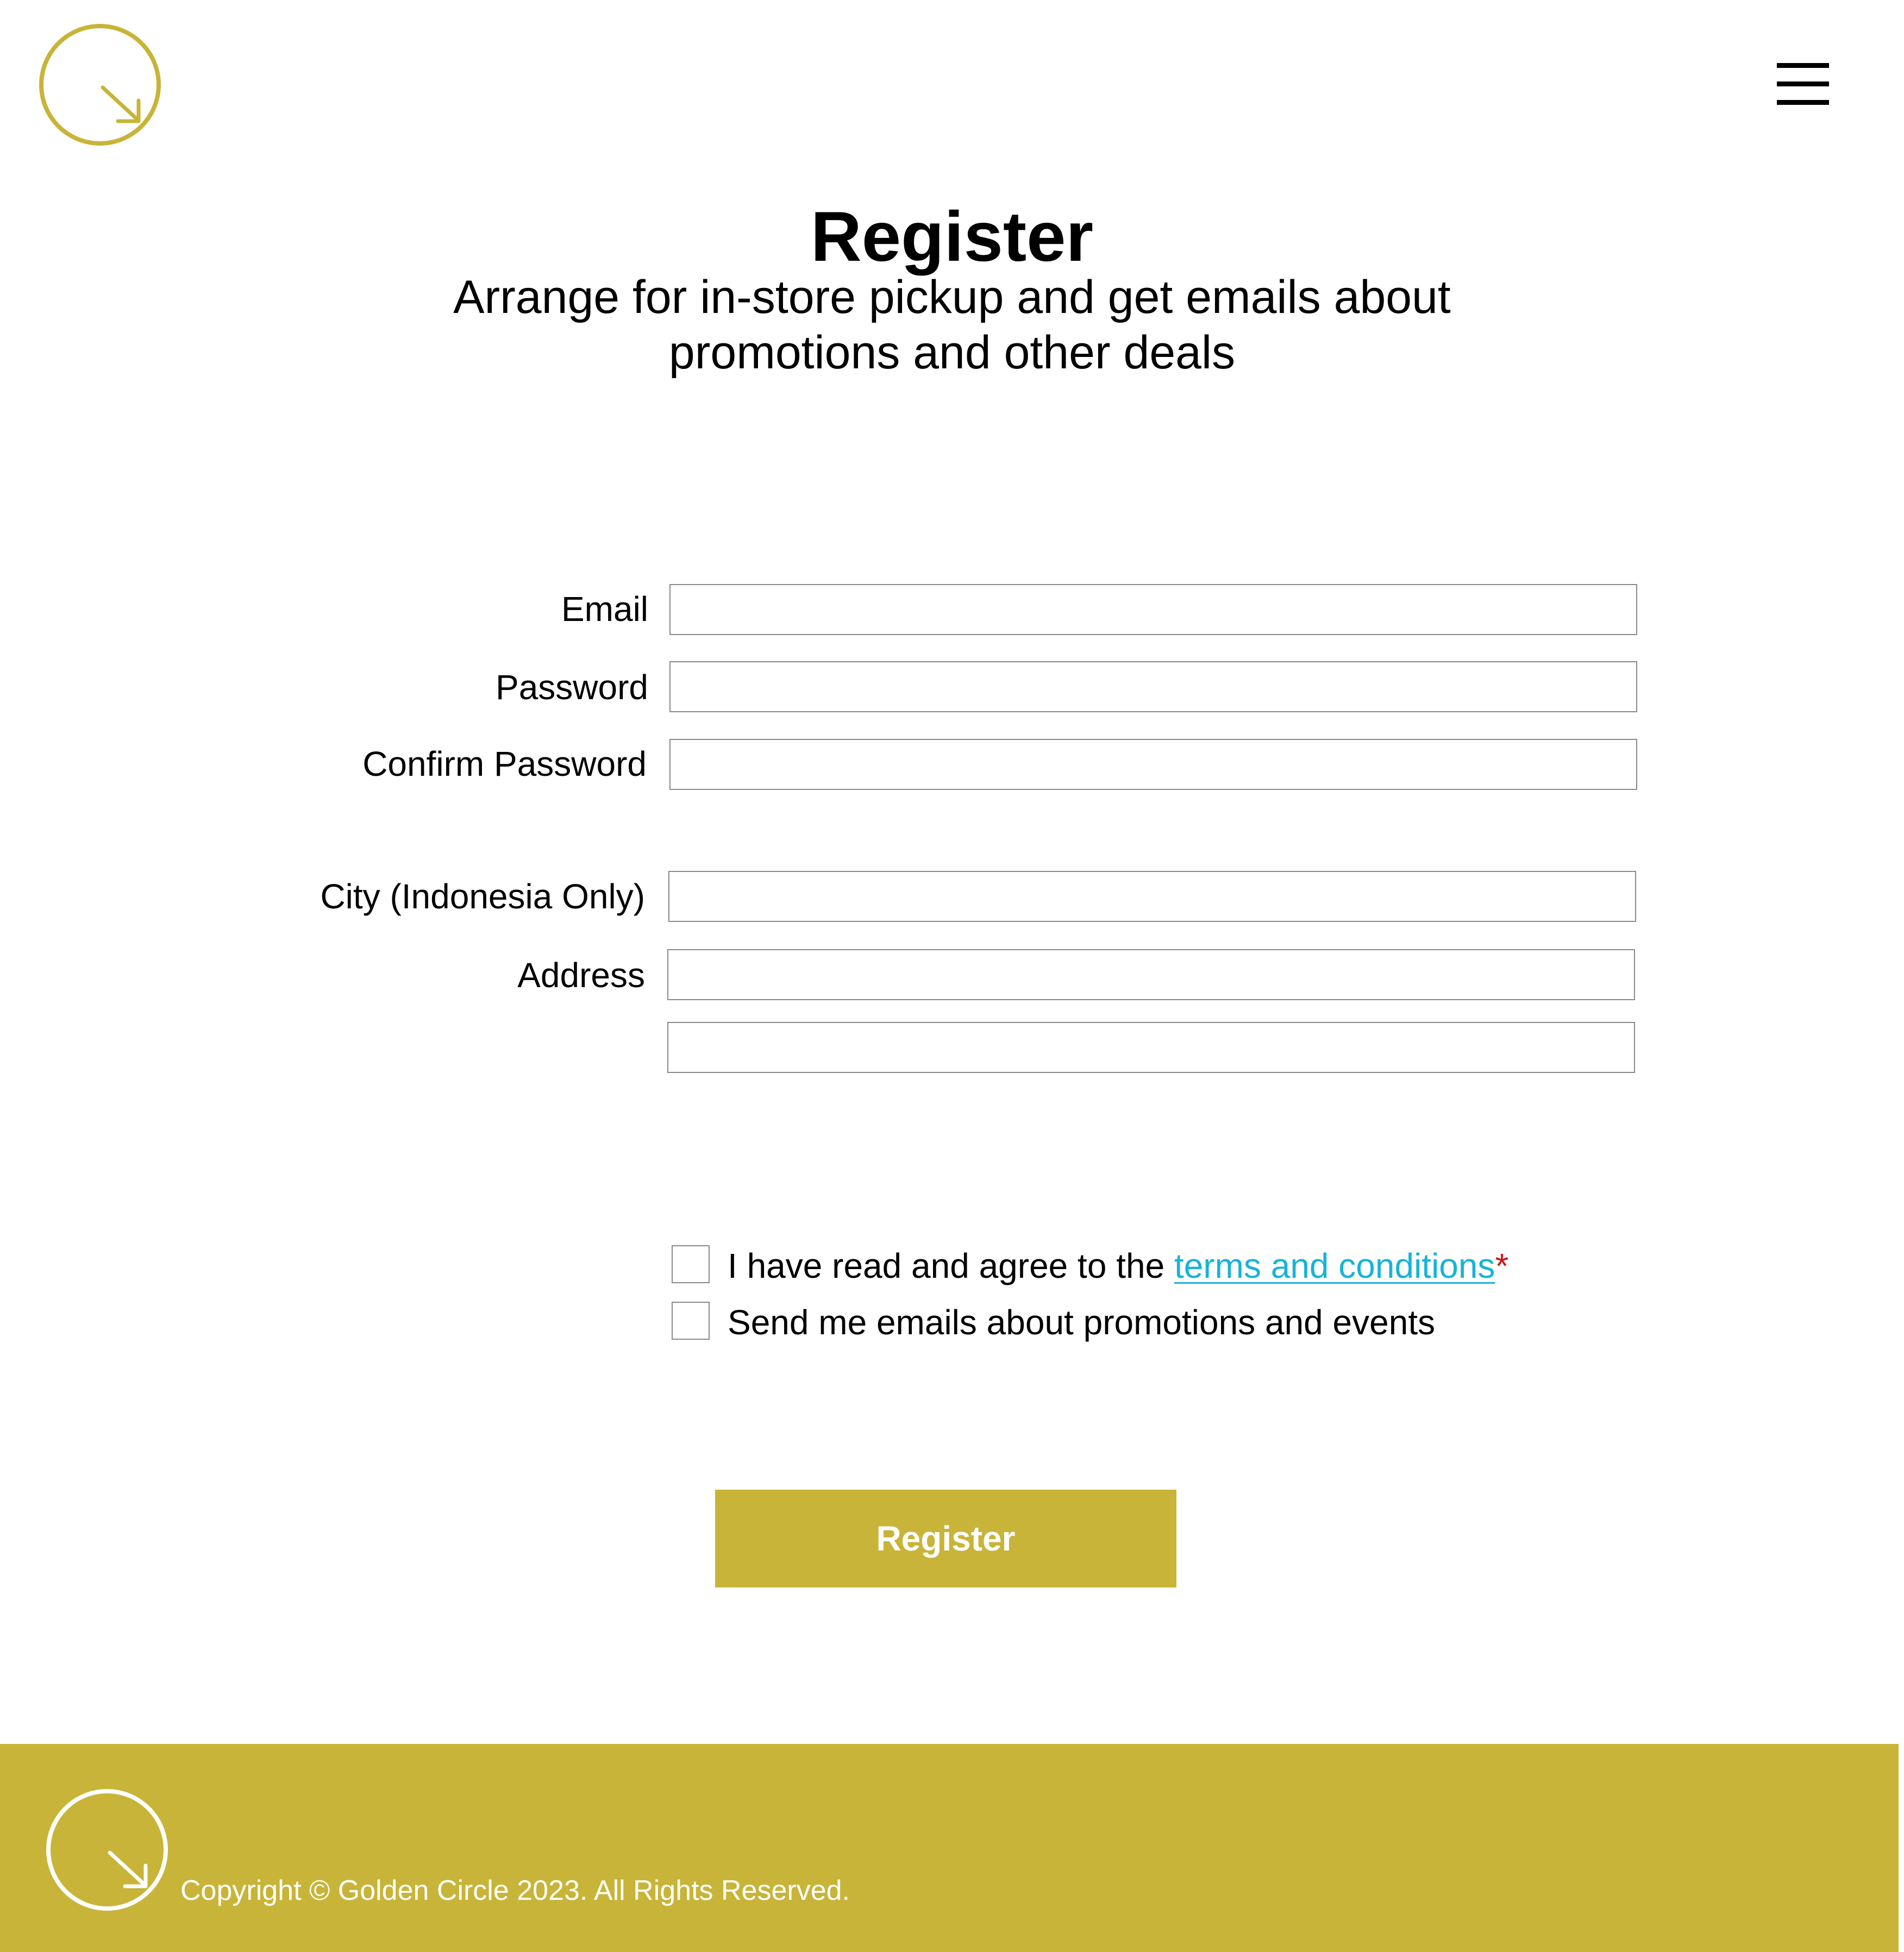 The height and width of the screenshot is (1952, 1904). I want to click on terms-link: terms and conditions, so click(1334, 1265).